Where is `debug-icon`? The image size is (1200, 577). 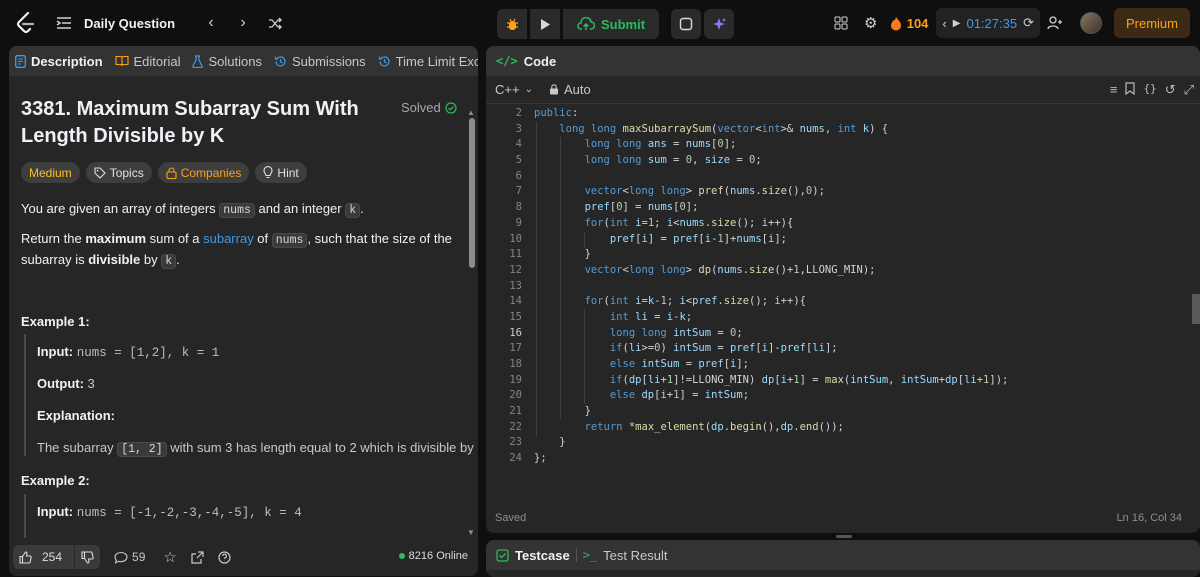 debug-icon is located at coordinates (512, 24).